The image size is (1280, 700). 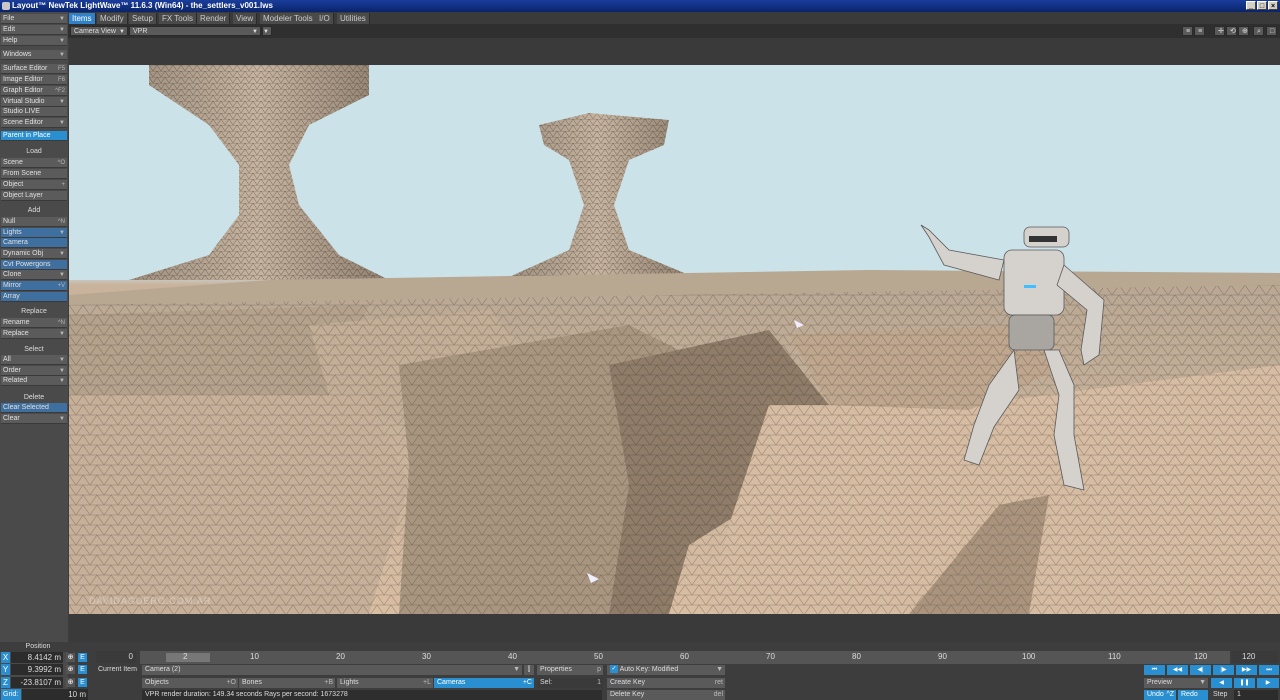 I want to click on sel-value: 1, so click(x=599, y=682).